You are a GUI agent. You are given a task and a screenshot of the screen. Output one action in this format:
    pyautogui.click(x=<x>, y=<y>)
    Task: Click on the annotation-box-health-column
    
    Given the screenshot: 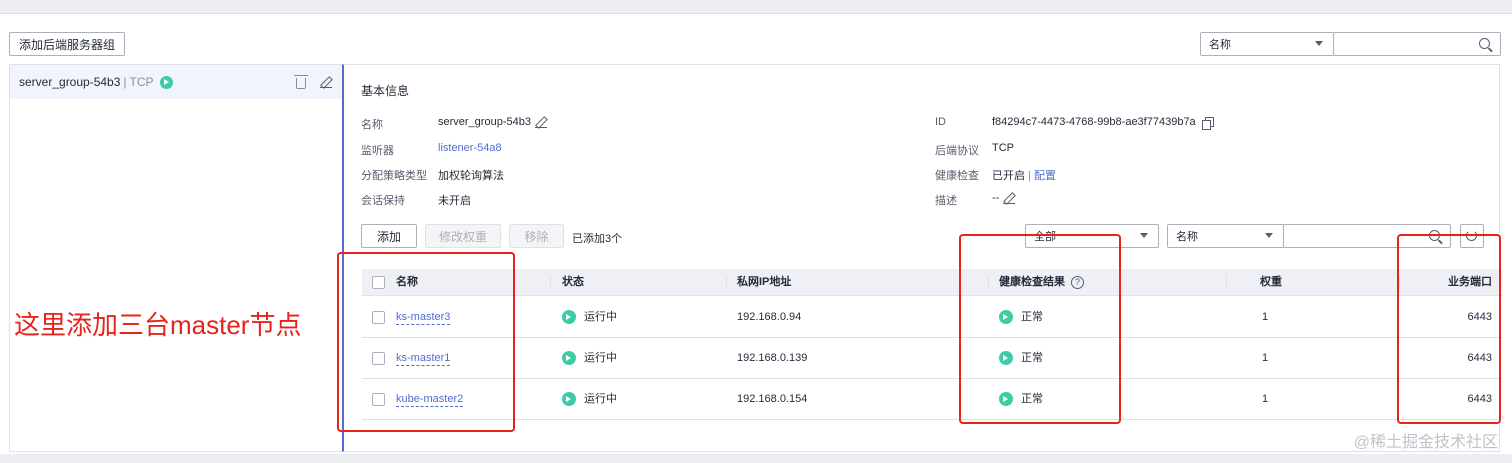 What is the action you would take?
    pyautogui.click(x=1040, y=329)
    